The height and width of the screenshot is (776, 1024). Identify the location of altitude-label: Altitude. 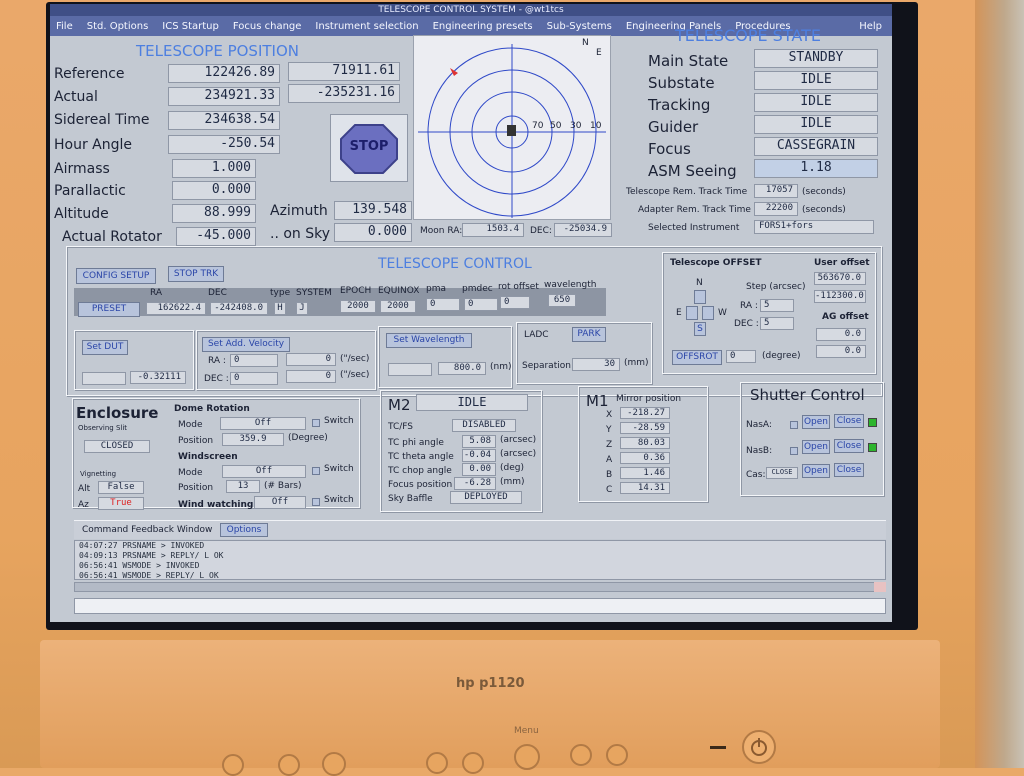
(81, 214).